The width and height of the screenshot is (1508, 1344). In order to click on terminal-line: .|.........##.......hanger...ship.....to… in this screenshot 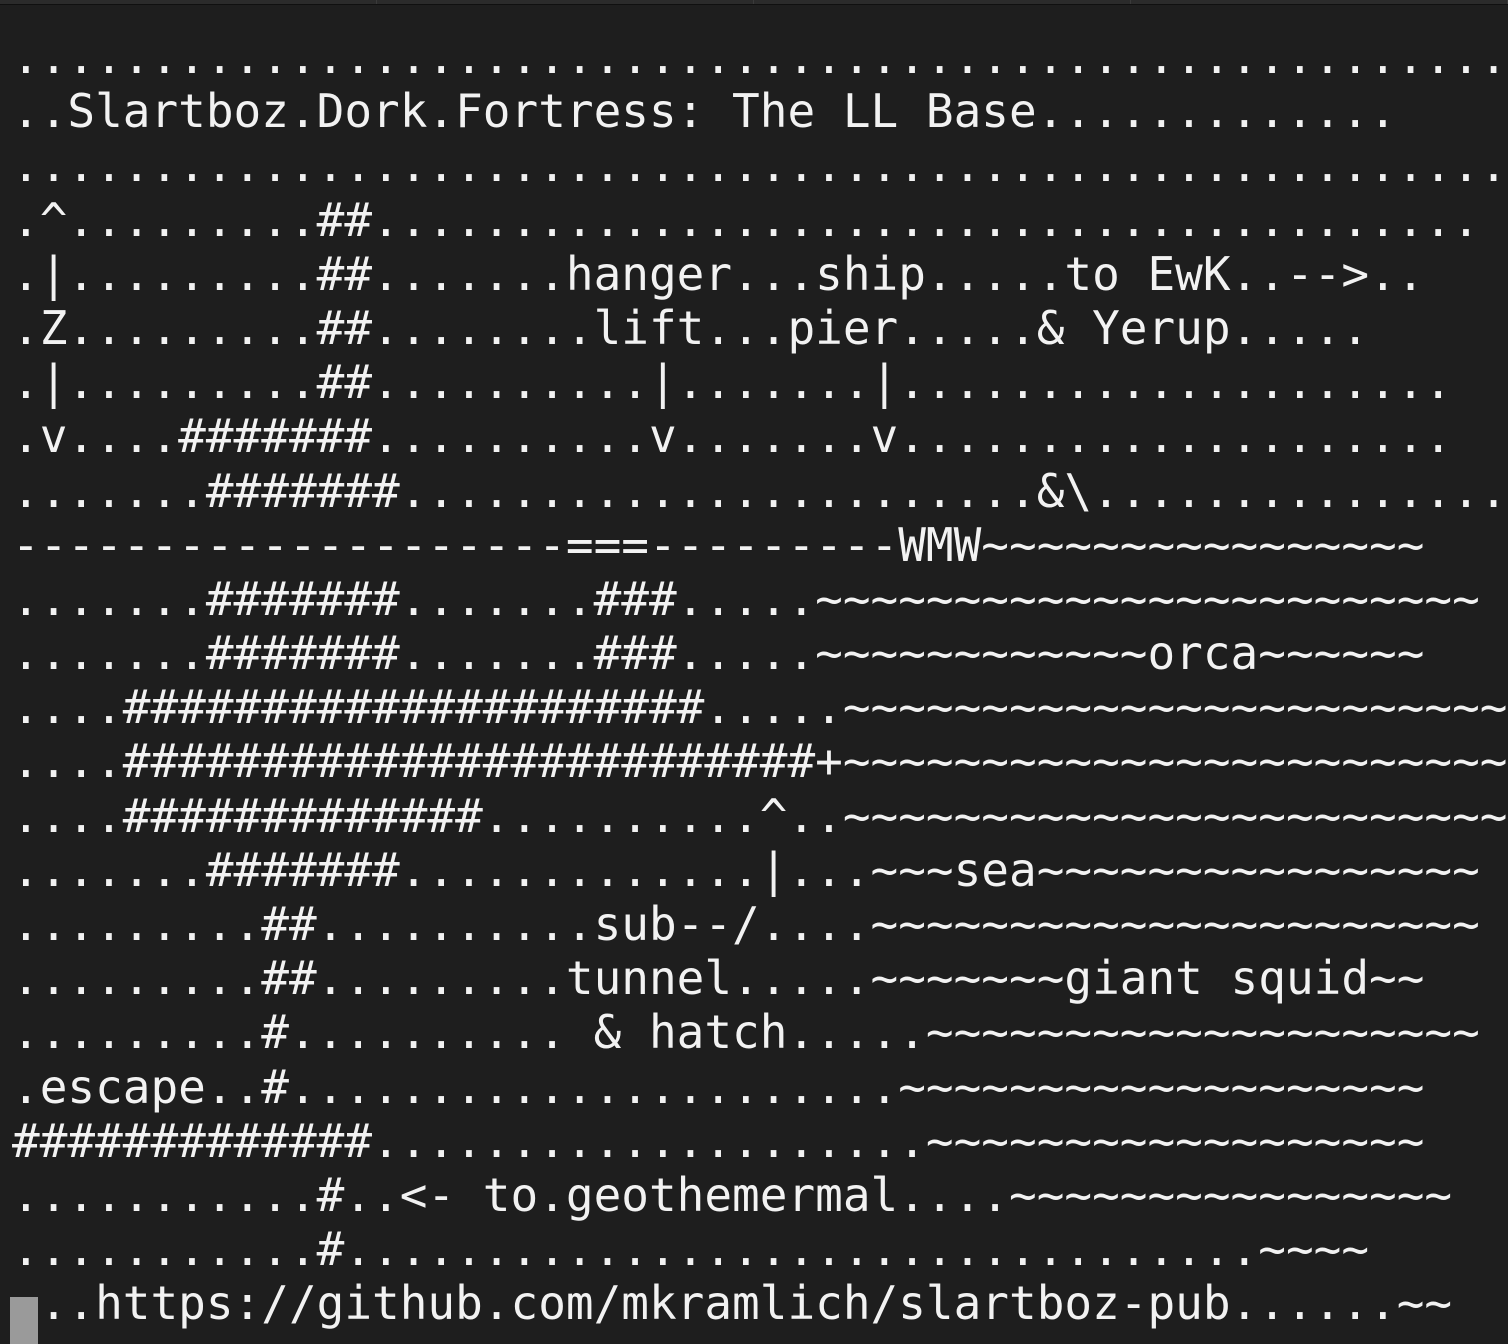, I will do `click(718, 273)`.